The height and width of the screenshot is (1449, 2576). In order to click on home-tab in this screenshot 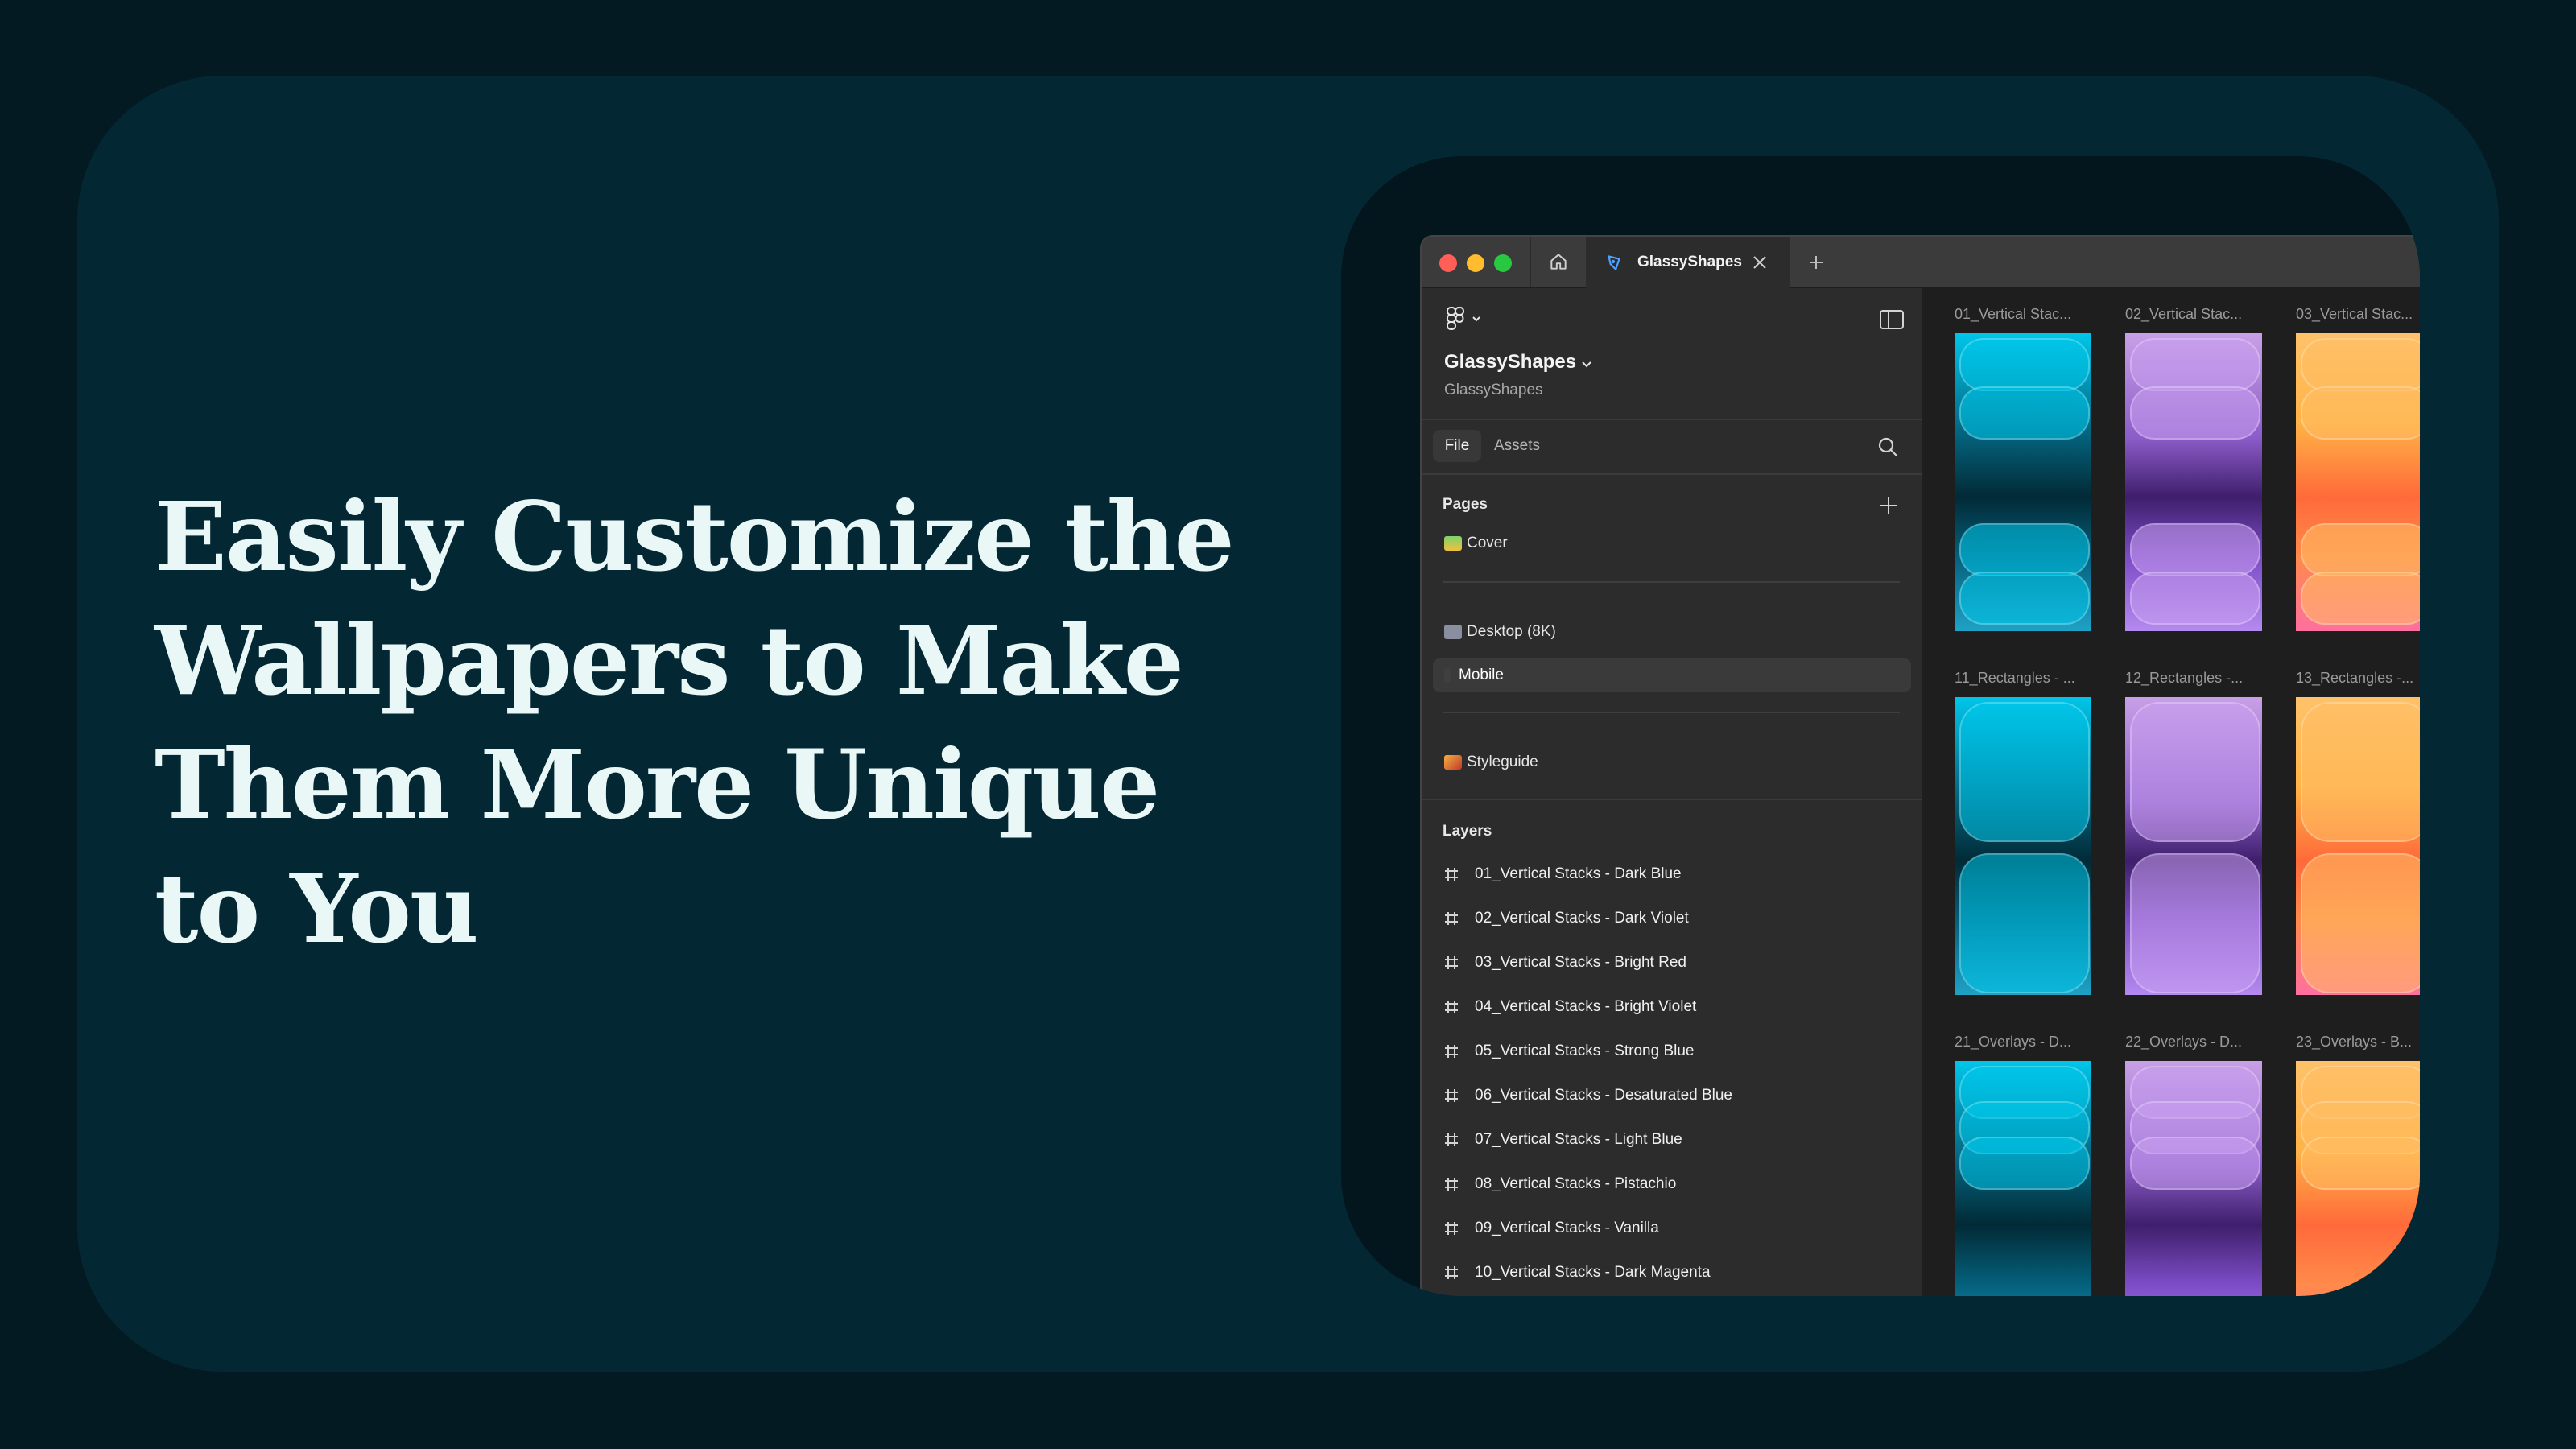, I will do `click(1558, 262)`.